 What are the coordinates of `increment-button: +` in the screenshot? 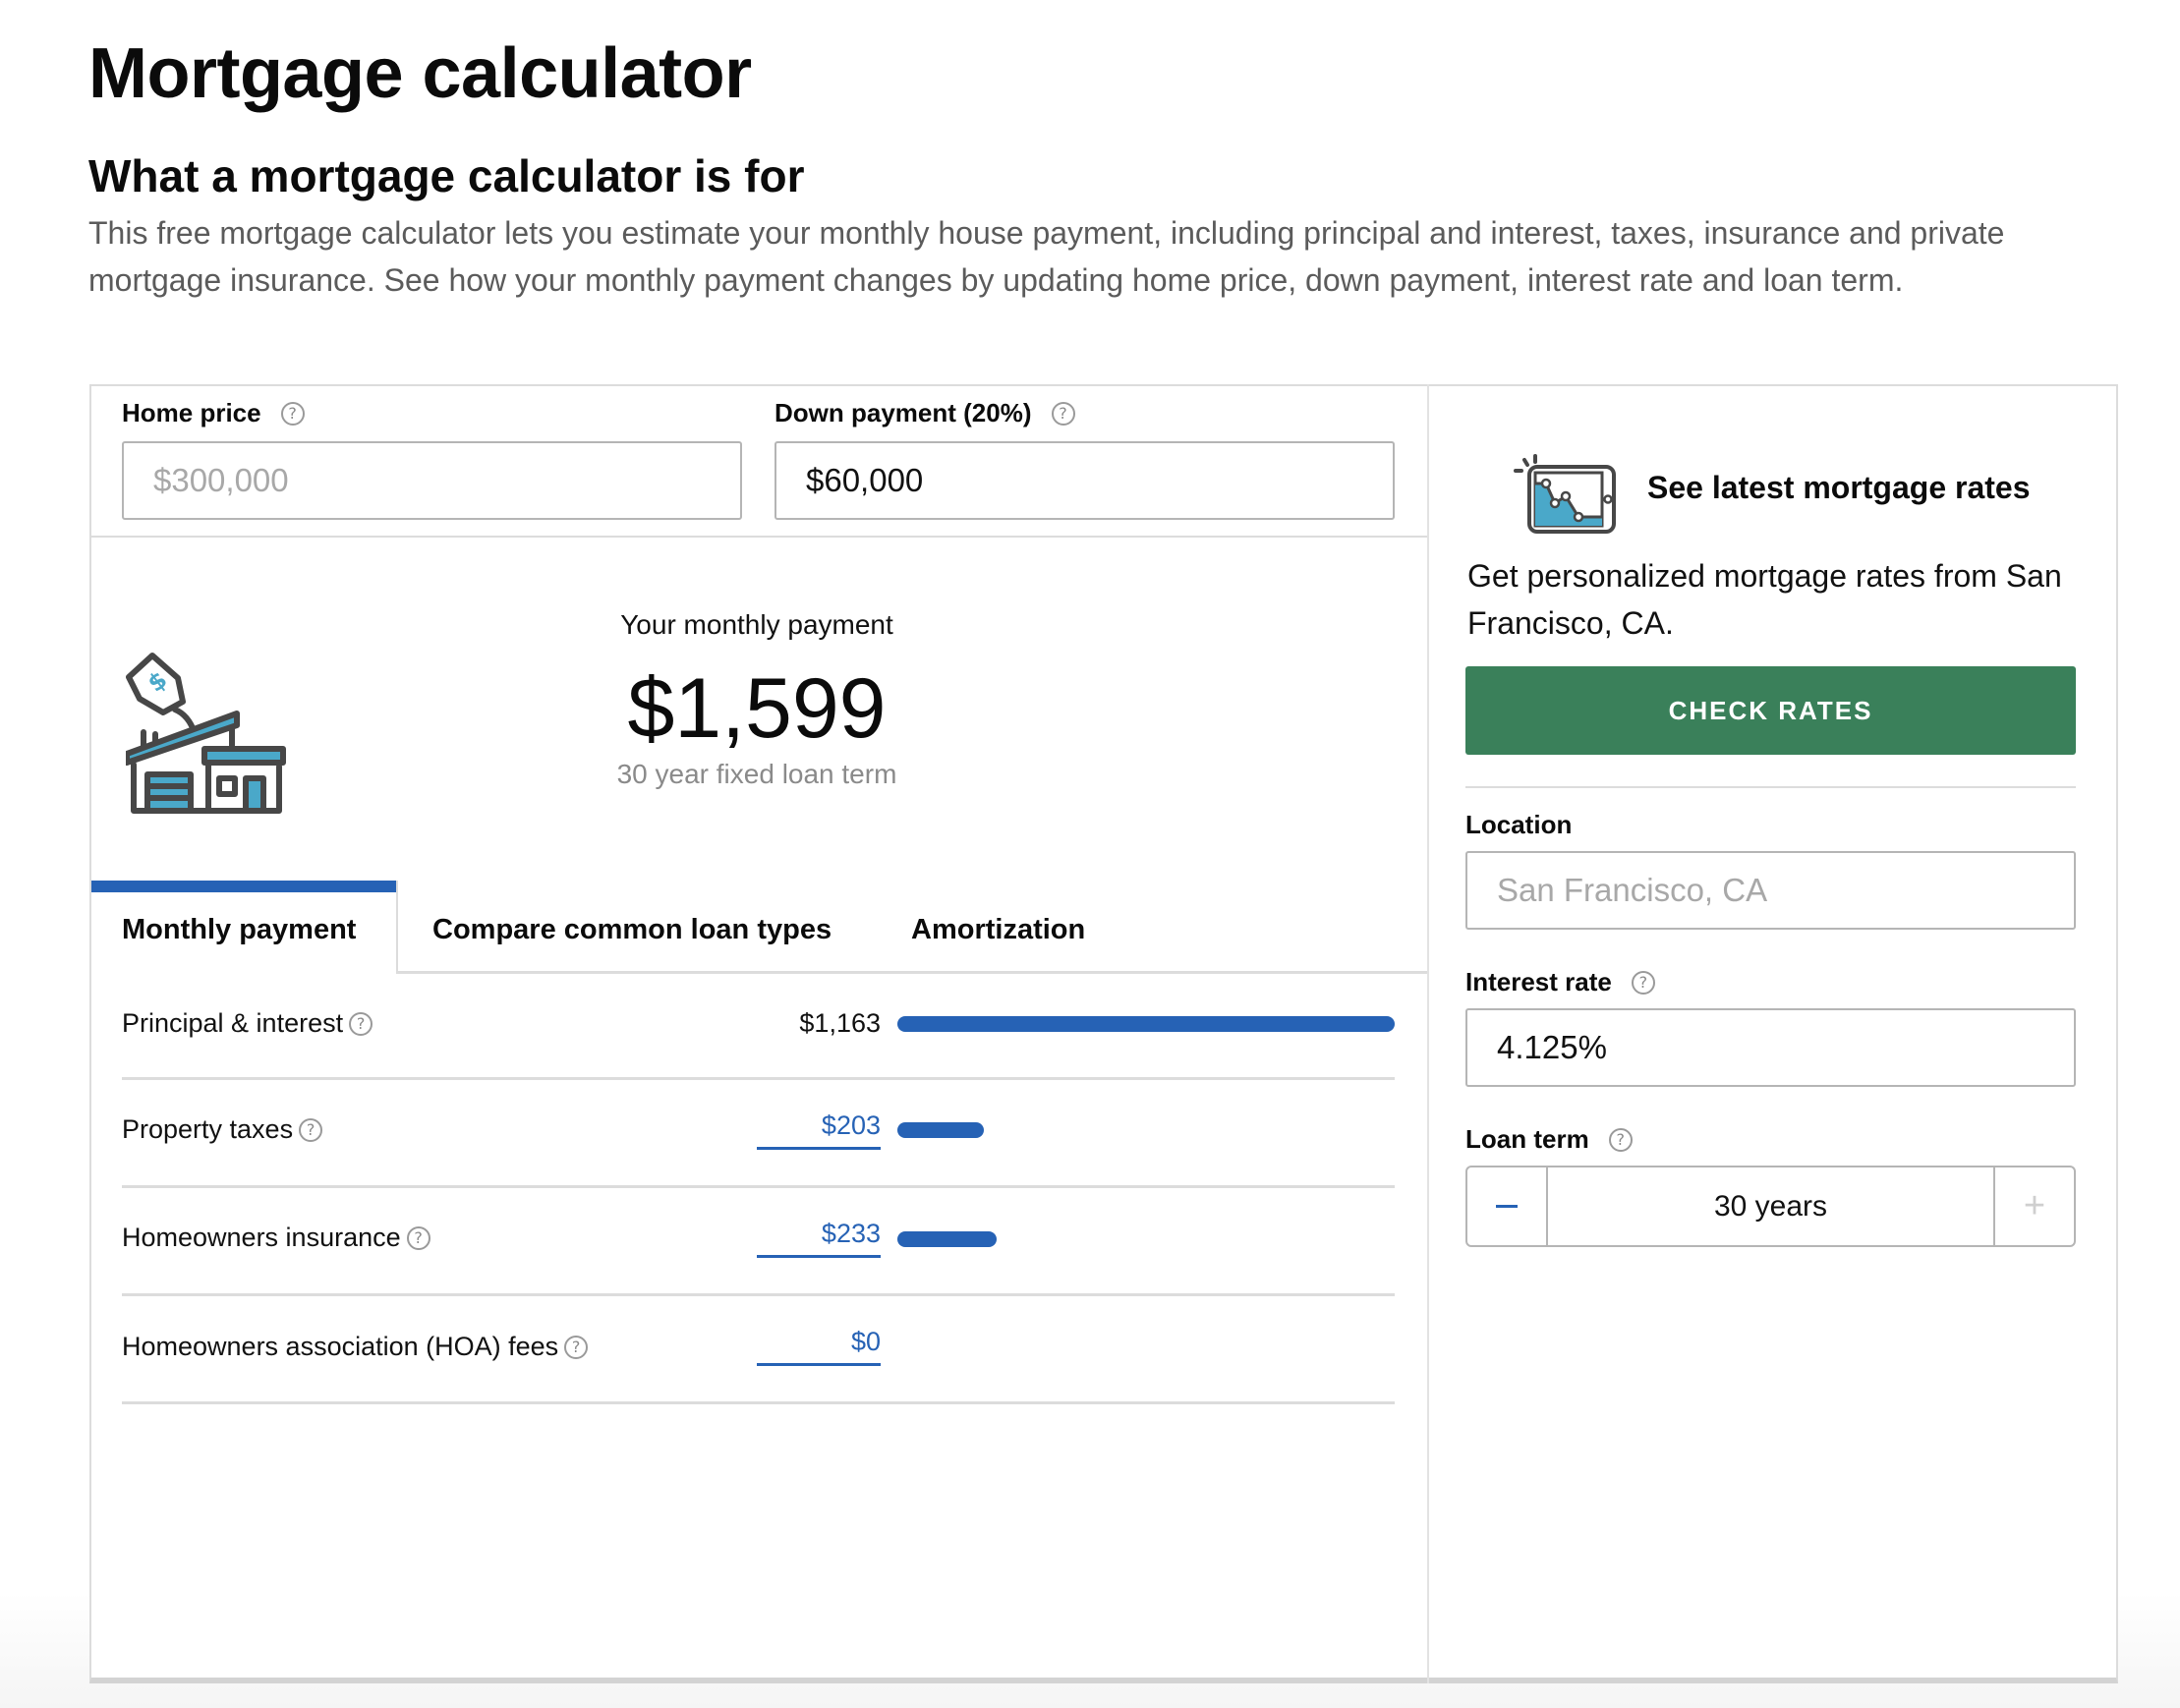 It's located at (2033, 1206).